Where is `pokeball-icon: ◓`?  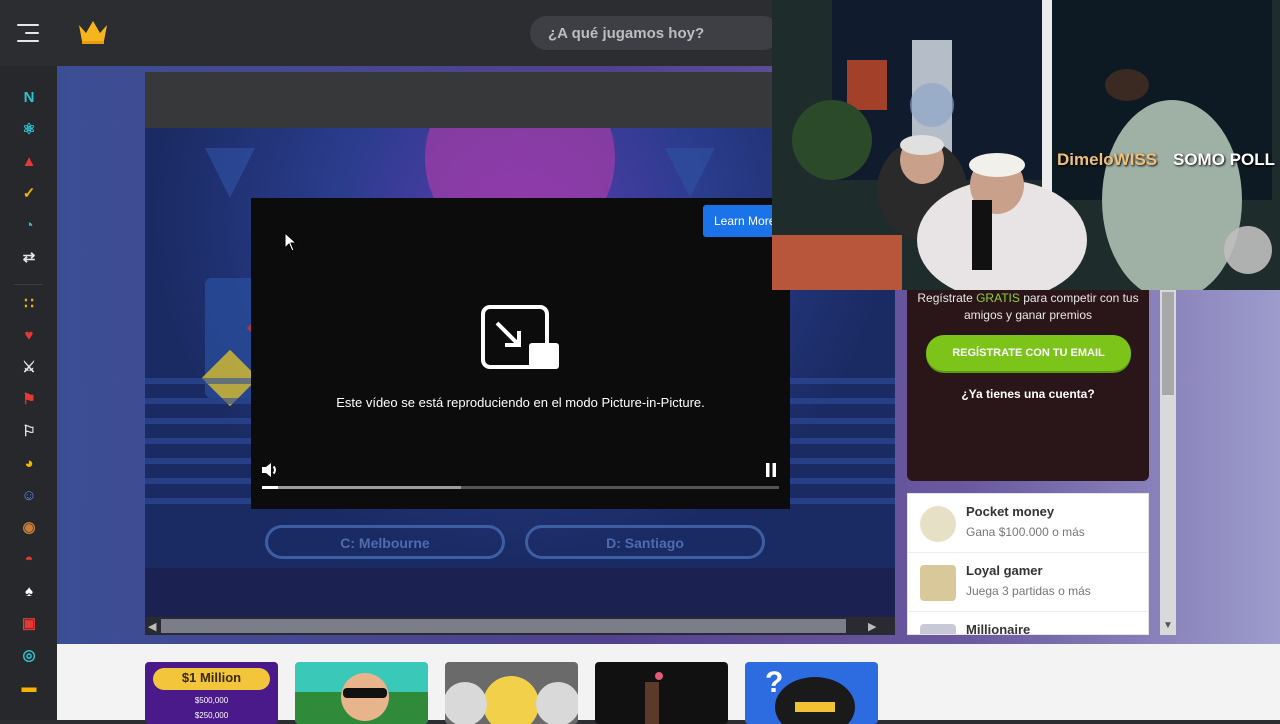
pokeball-icon: ◓ is located at coordinates (29, 559).